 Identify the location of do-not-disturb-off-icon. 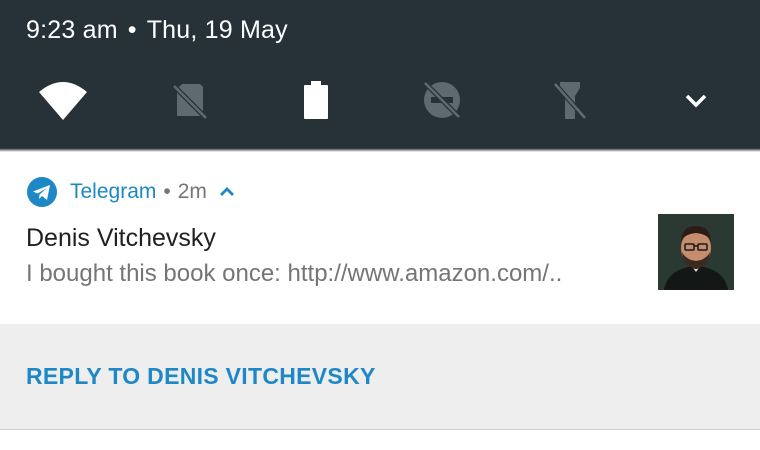
(442, 100).